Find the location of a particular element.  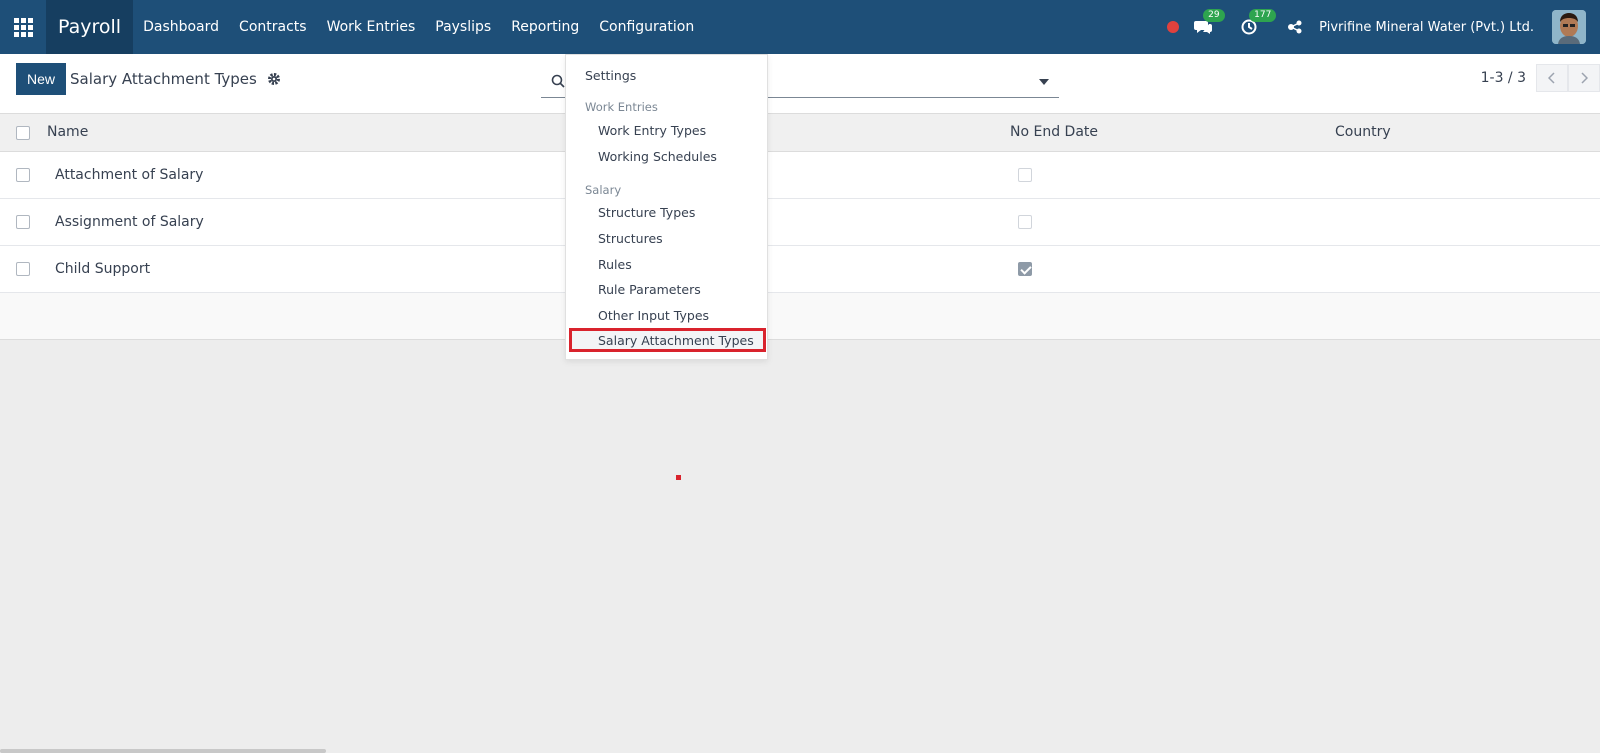

menu-contracts: Contracts is located at coordinates (273, 27).